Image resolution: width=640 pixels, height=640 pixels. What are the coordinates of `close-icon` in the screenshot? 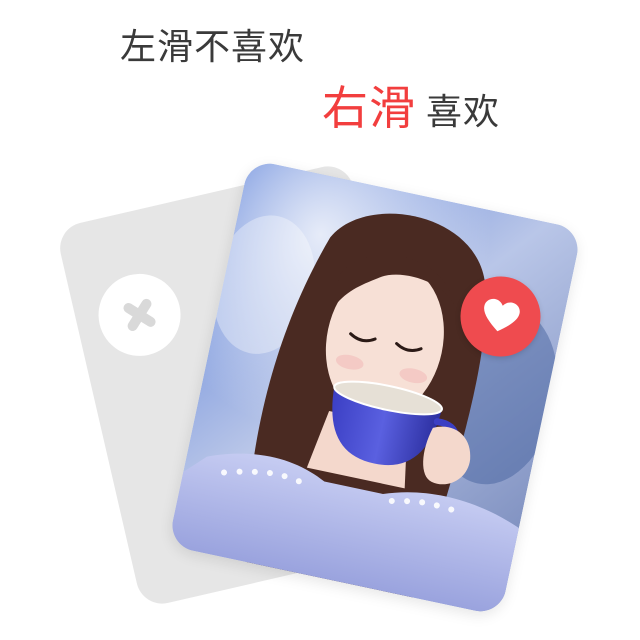 It's located at (139, 314).